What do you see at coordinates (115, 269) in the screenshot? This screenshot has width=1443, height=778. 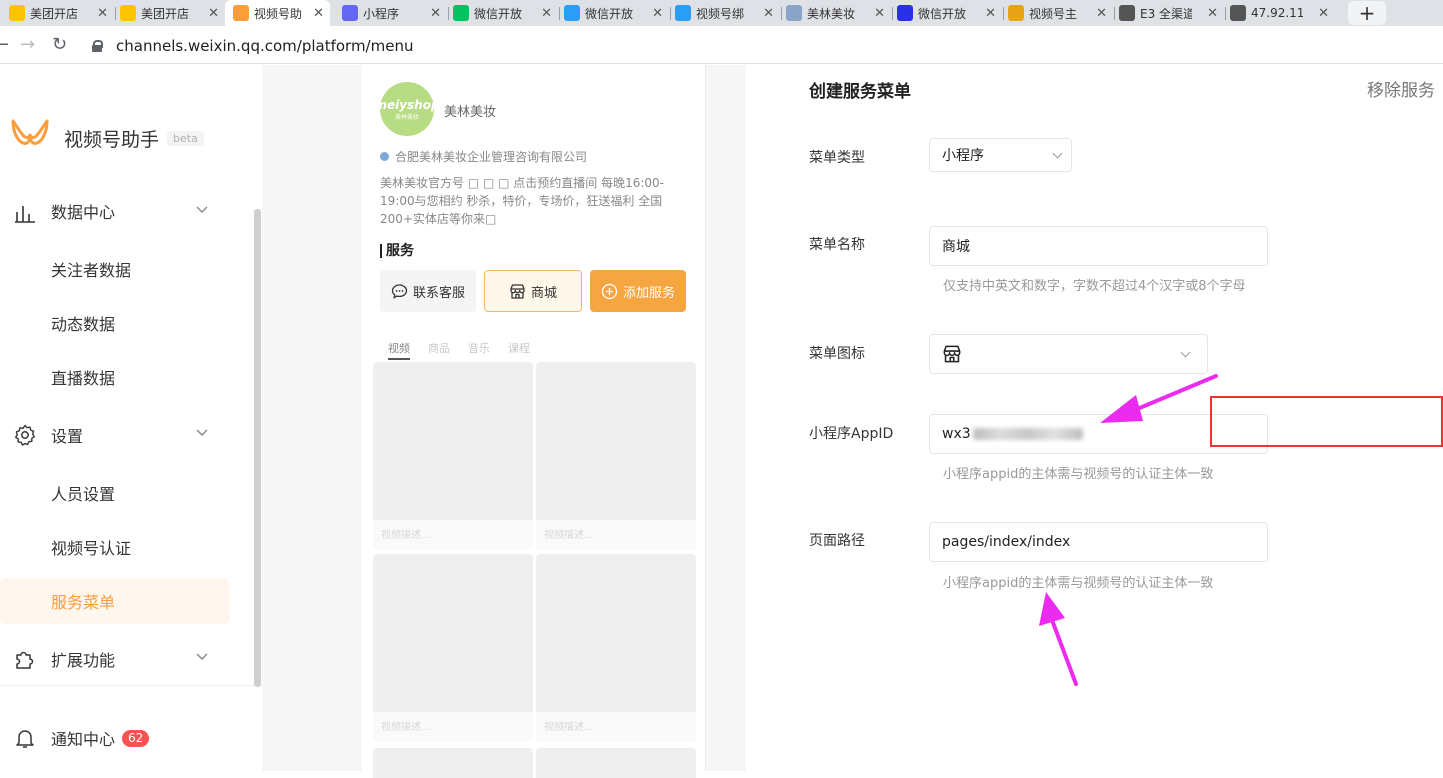 I see `sidebar-item-followers: 关注者数据` at bounding box center [115, 269].